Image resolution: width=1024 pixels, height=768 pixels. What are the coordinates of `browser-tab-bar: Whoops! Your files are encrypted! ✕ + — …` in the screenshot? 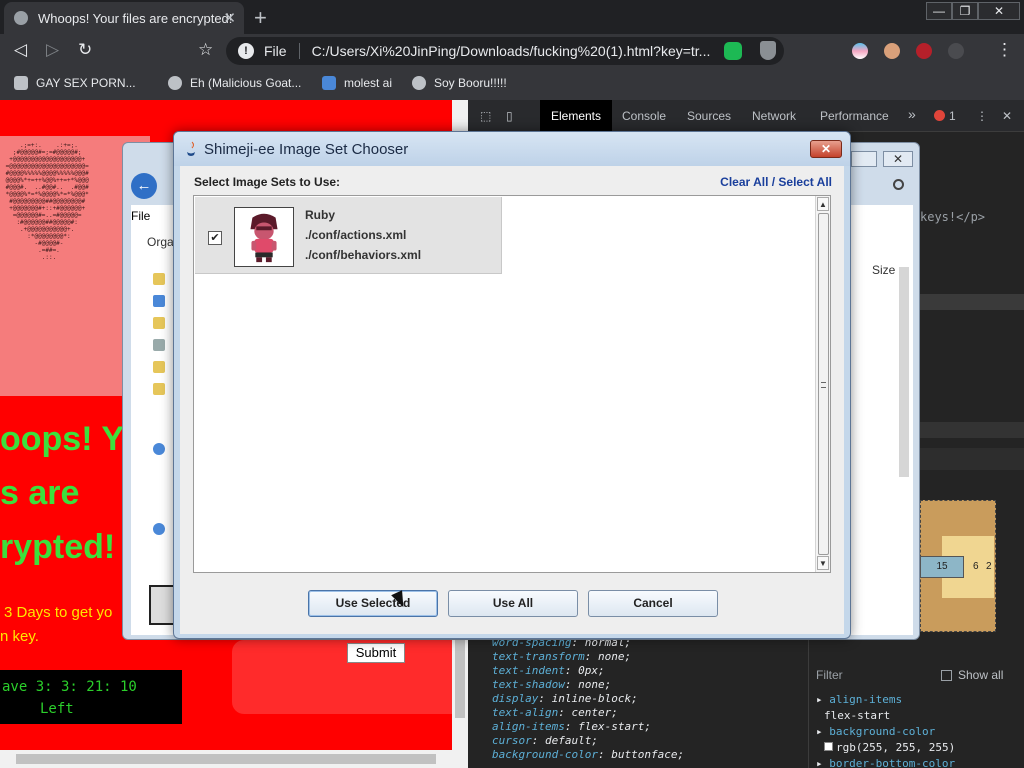 It's located at (512, 17).